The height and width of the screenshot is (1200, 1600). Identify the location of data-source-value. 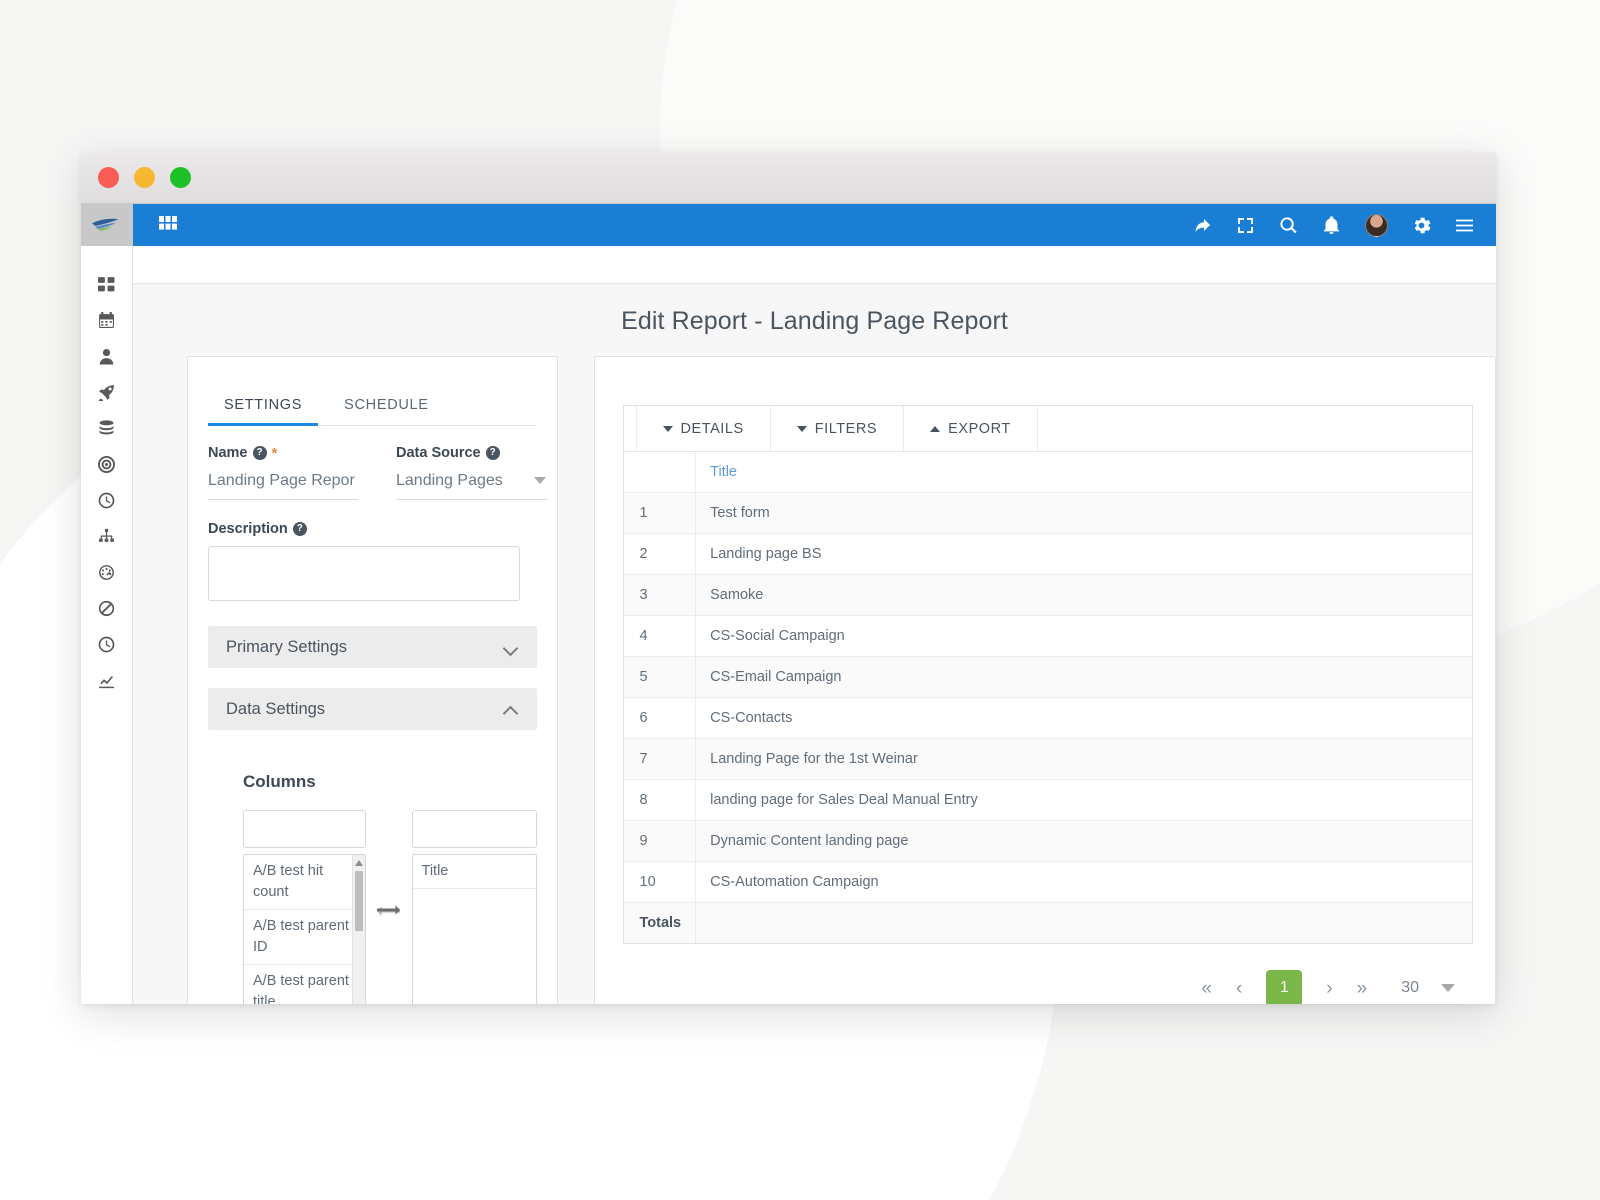
(472, 485).